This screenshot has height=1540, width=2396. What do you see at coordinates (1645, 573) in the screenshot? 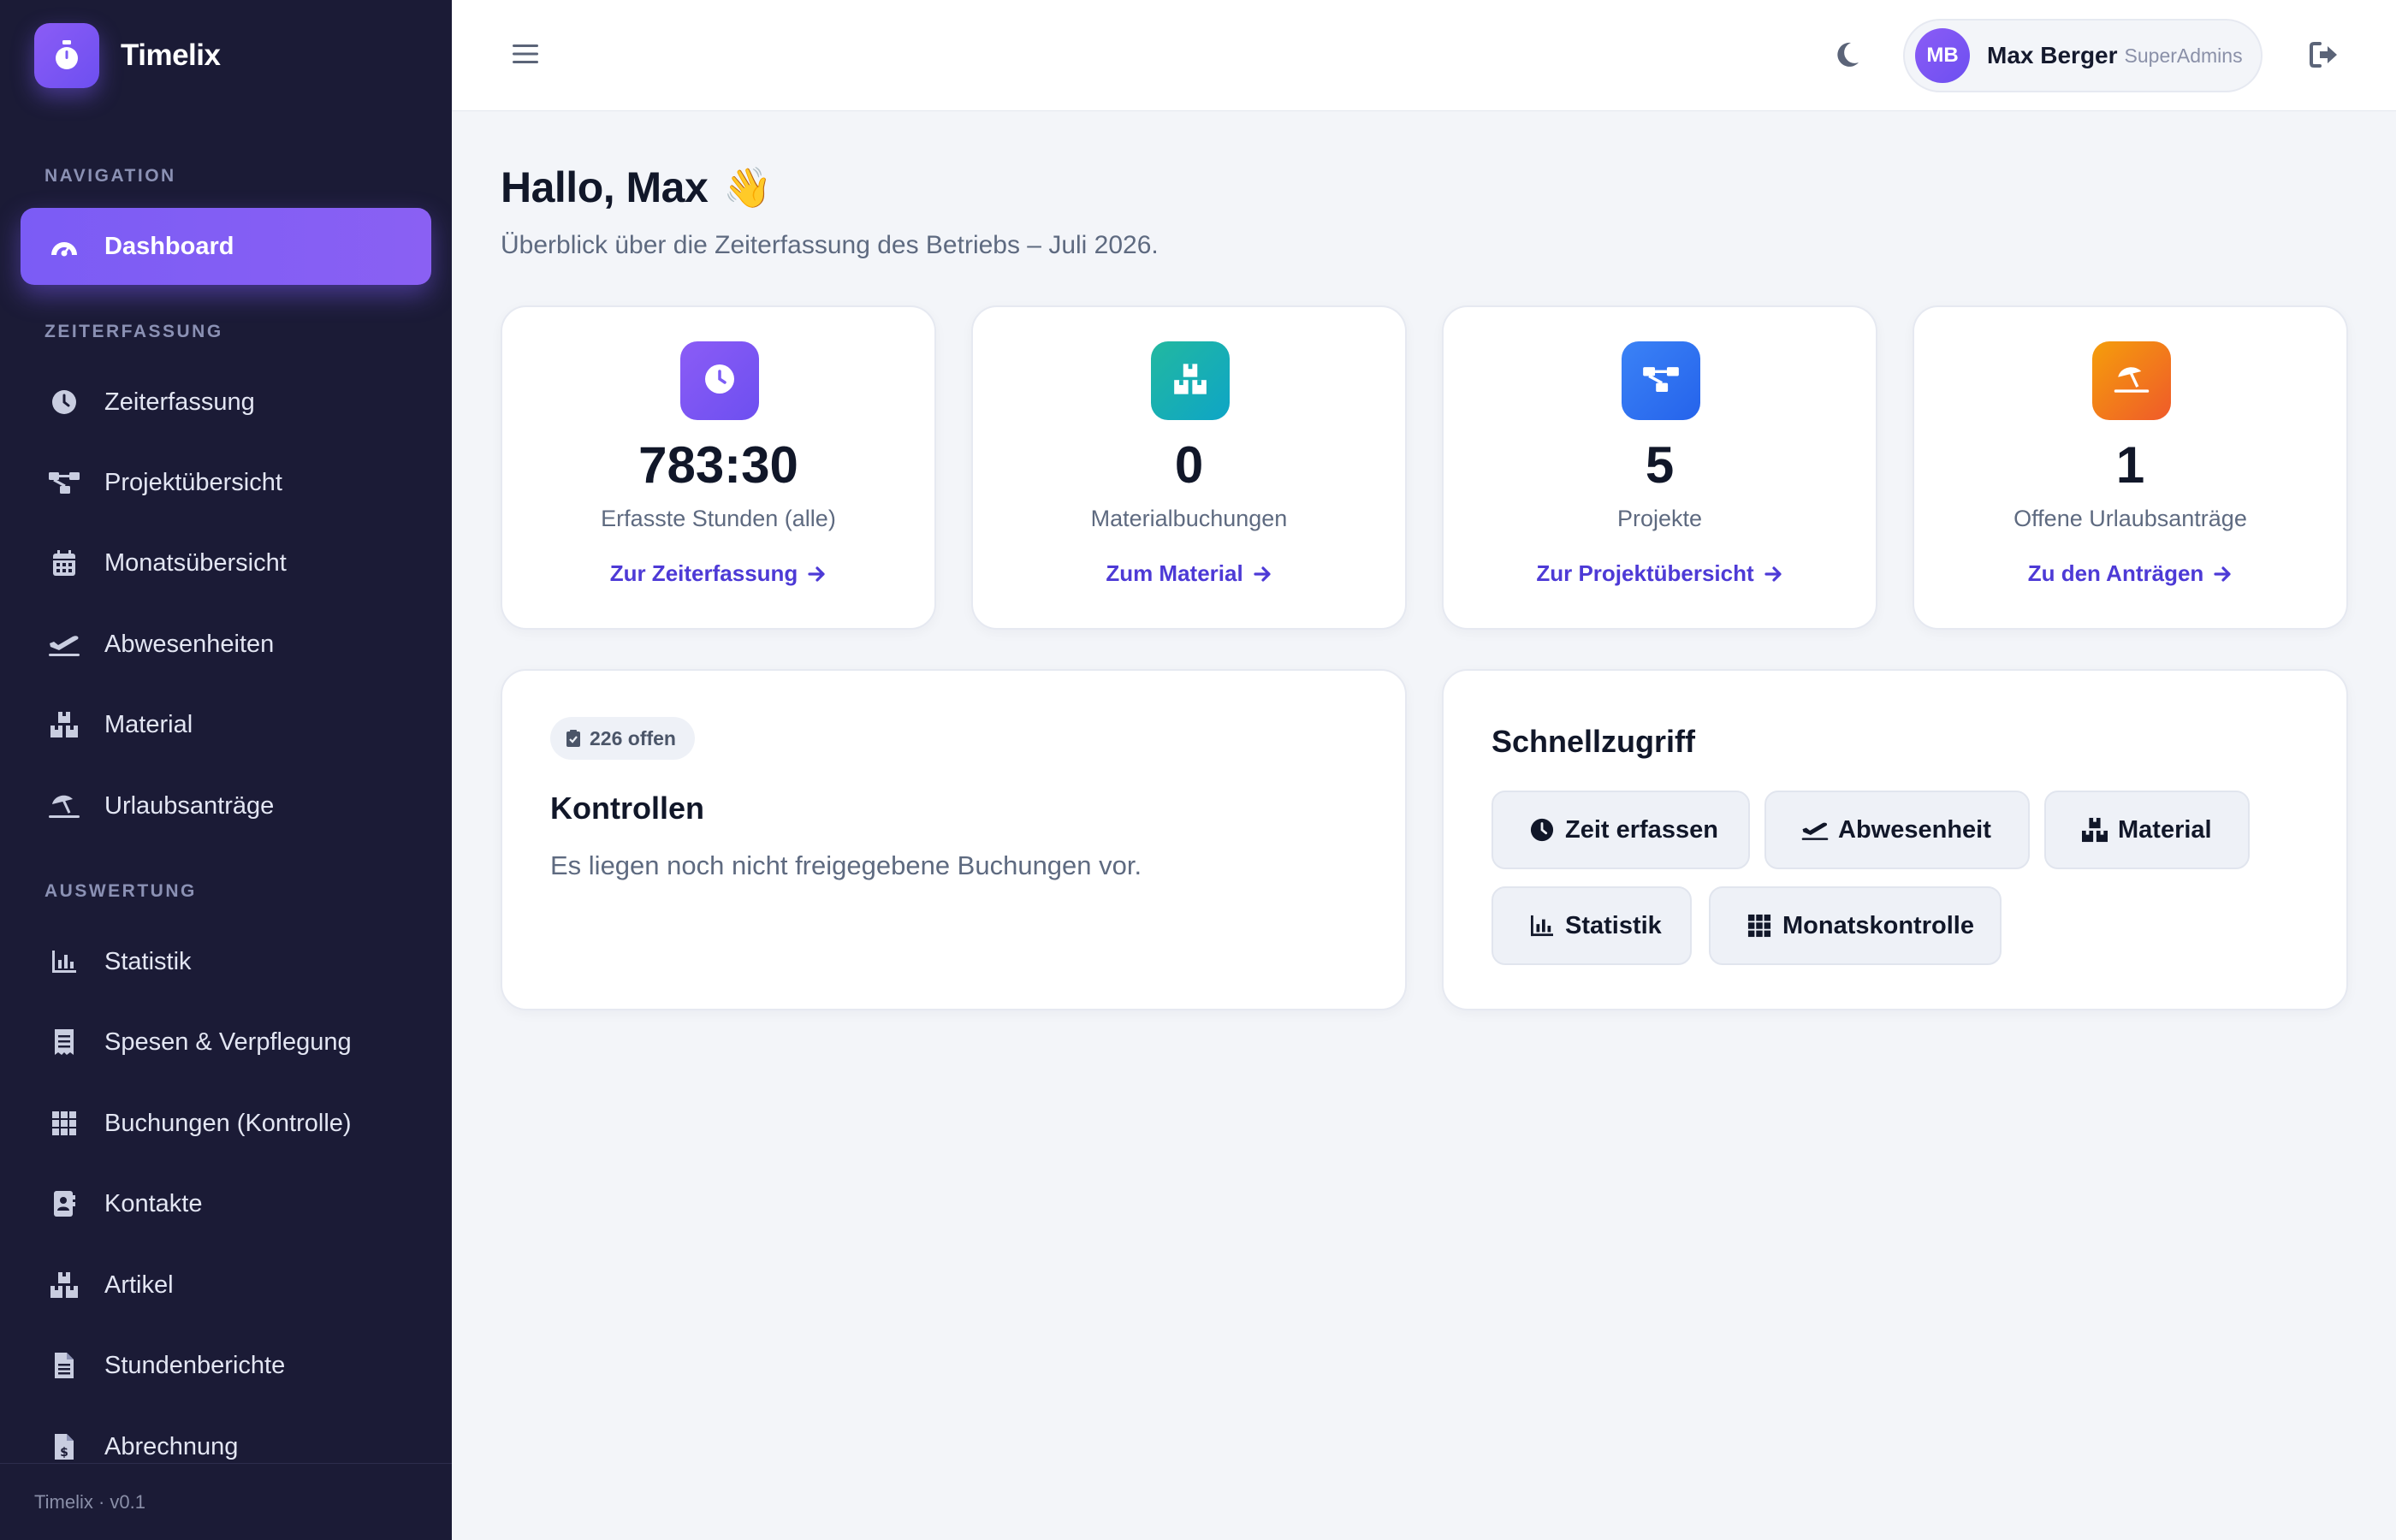
I see `stat-link-label: Zur Projektübersicht` at bounding box center [1645, 573].